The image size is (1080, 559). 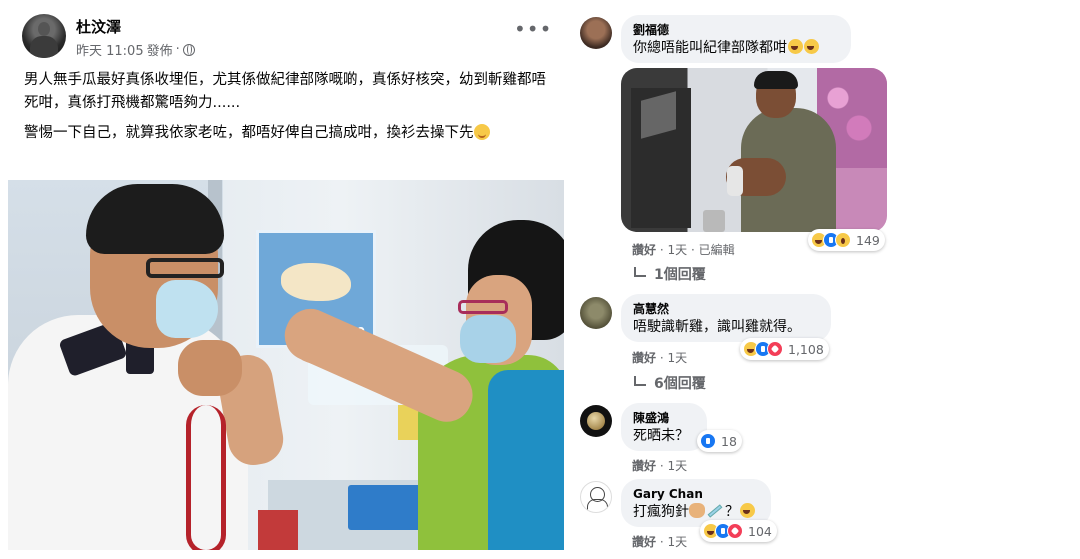 What do you see at coordinates (187, 309) in the screenshot?
I see `photo-officer-mask` at bounding box center [187, 309].